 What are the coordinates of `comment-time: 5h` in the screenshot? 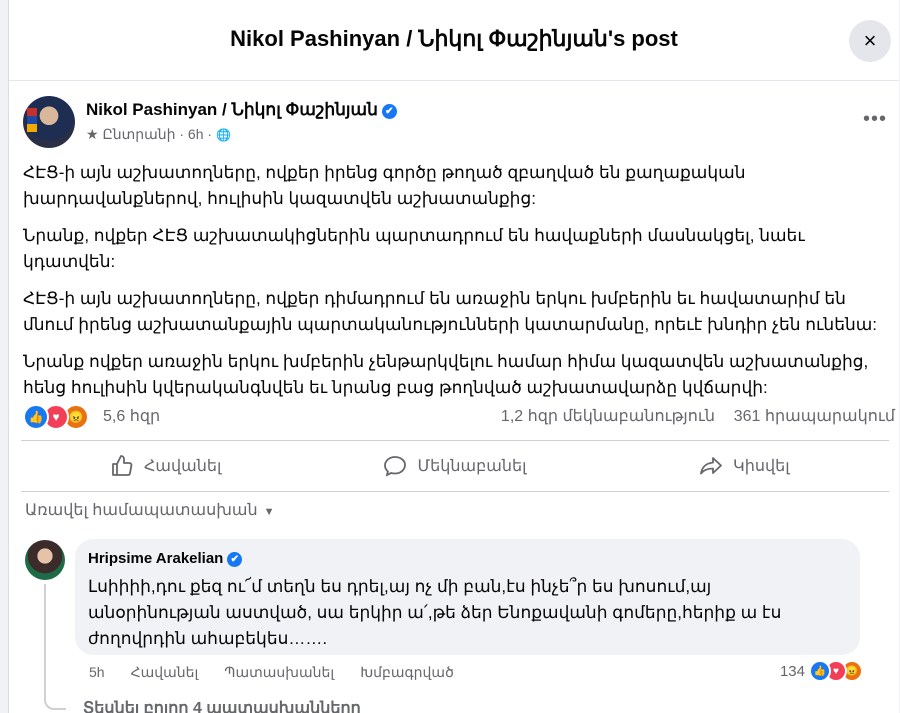 It's located at (97, 672).